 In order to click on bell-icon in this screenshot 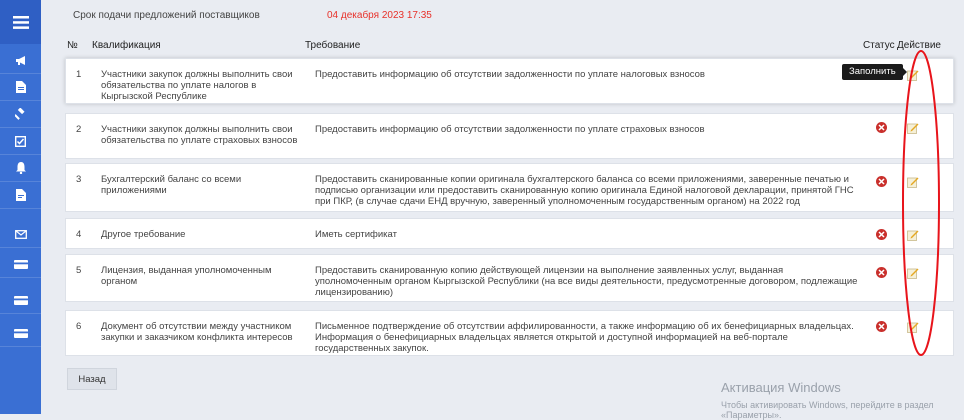, I will do `click(20, 168)`.